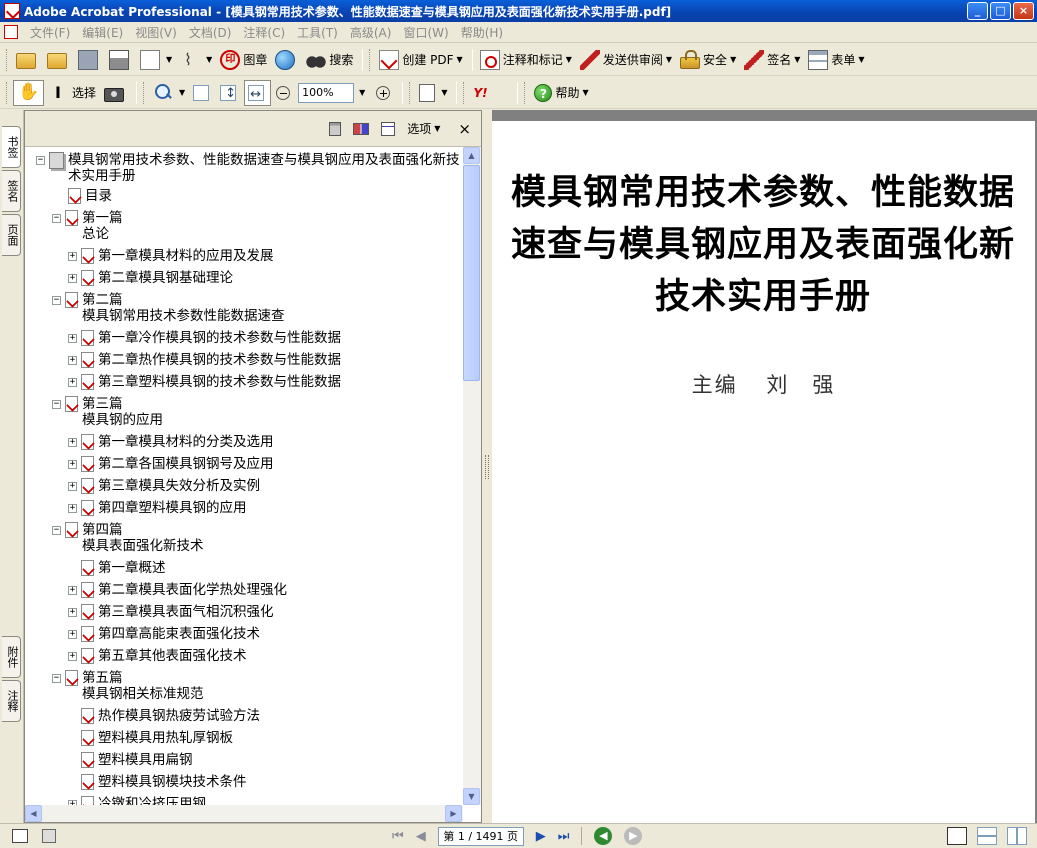 Image resolution: width=1037 pixels, height=848 pixels. What do you see at coordinates (150, 278) in the screenshot?
I see `bookmark-chapter: + 第二章模具钢基础理论` at bounding box center [150, 278].